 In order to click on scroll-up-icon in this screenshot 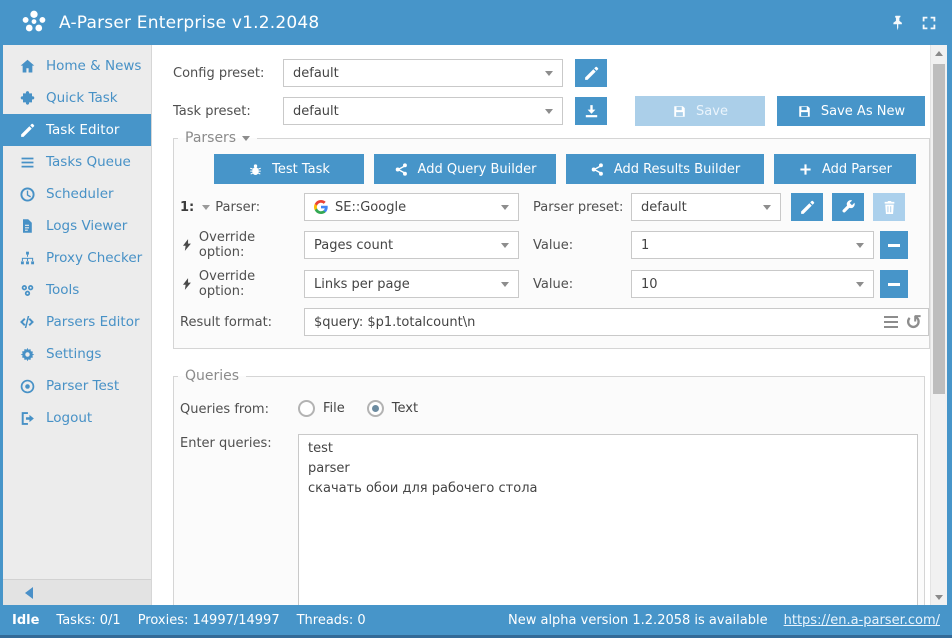, I will do `click(939, 53)`.